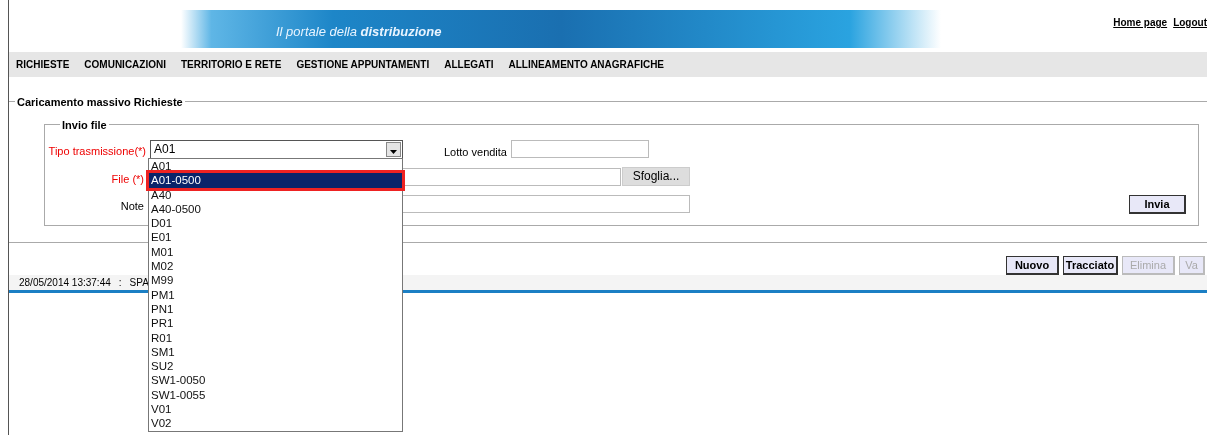 This screenshot has width=1207, height=435. Describe the element at coordinates (127, 179) in the screenshot. I see `field-label: File (*)` at that location.